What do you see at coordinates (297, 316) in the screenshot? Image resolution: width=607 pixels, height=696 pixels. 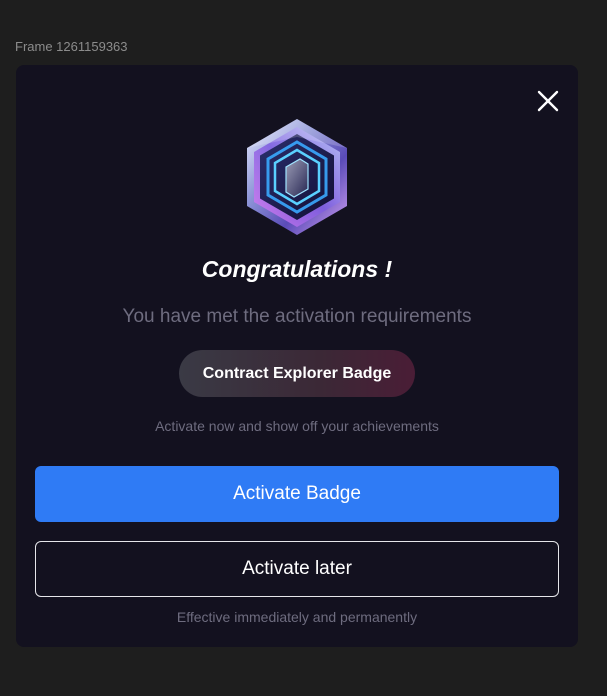 I see `dialog-subtitle: You have met the activation requirements` at bounding box center [297, 316].